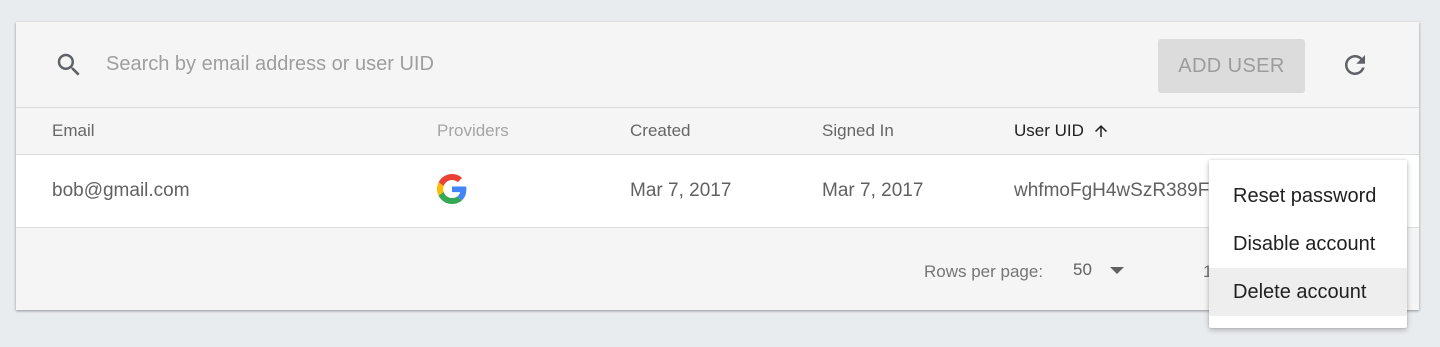 This screenshot has height=347, width=1440. Describe the element at coordinates (1098, 270) in the screenshot. I see `rows-per-page-select: 50` at that location.